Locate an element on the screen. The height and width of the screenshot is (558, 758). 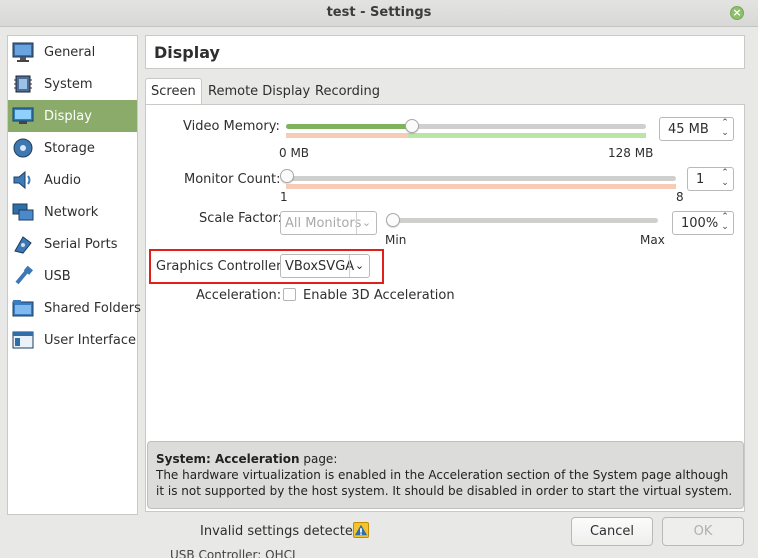
sidebar-item-serial-ports: Serial Ports is located at coordinates (72, 244).